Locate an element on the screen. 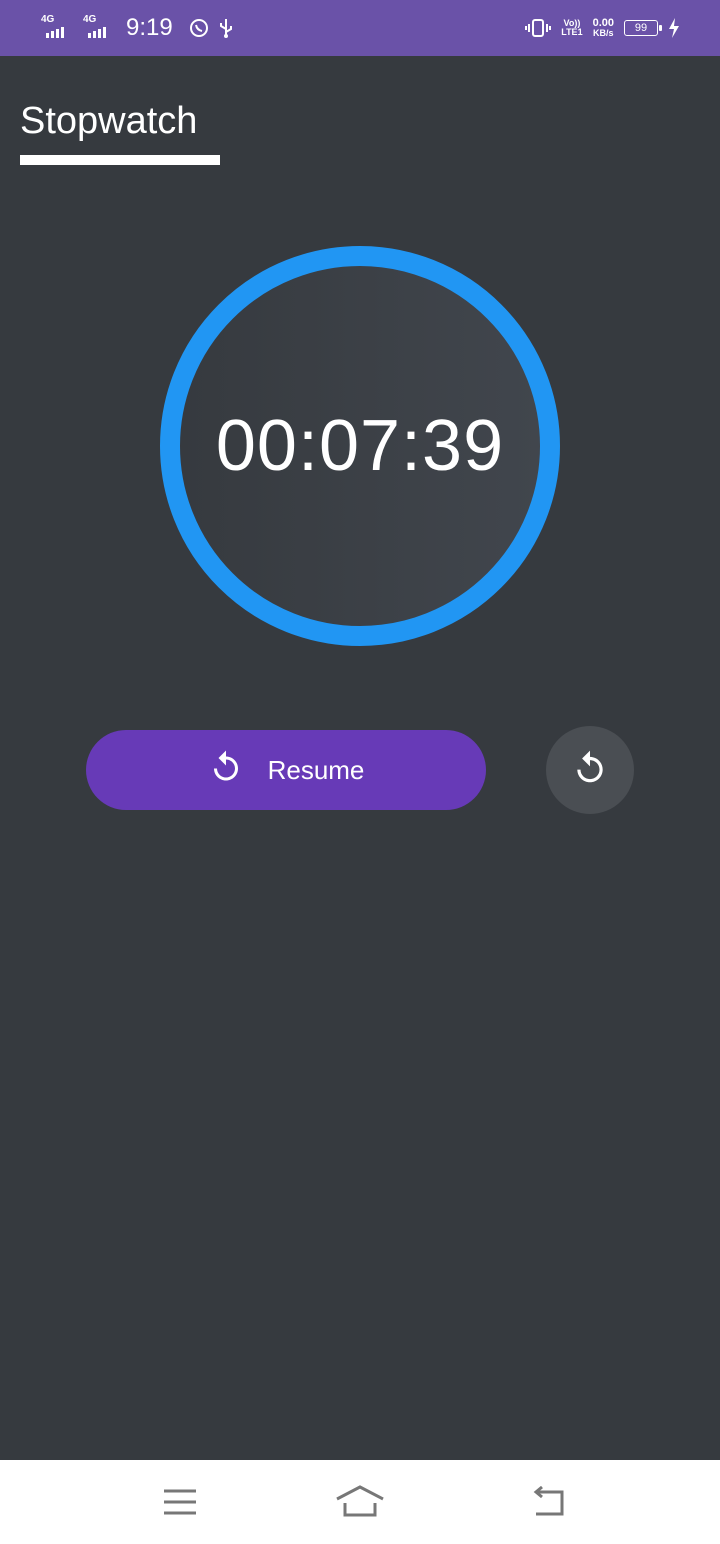 The width and height of the screenshot is (720, 1544). navigation-bar is located at coordinates (360, 1502).